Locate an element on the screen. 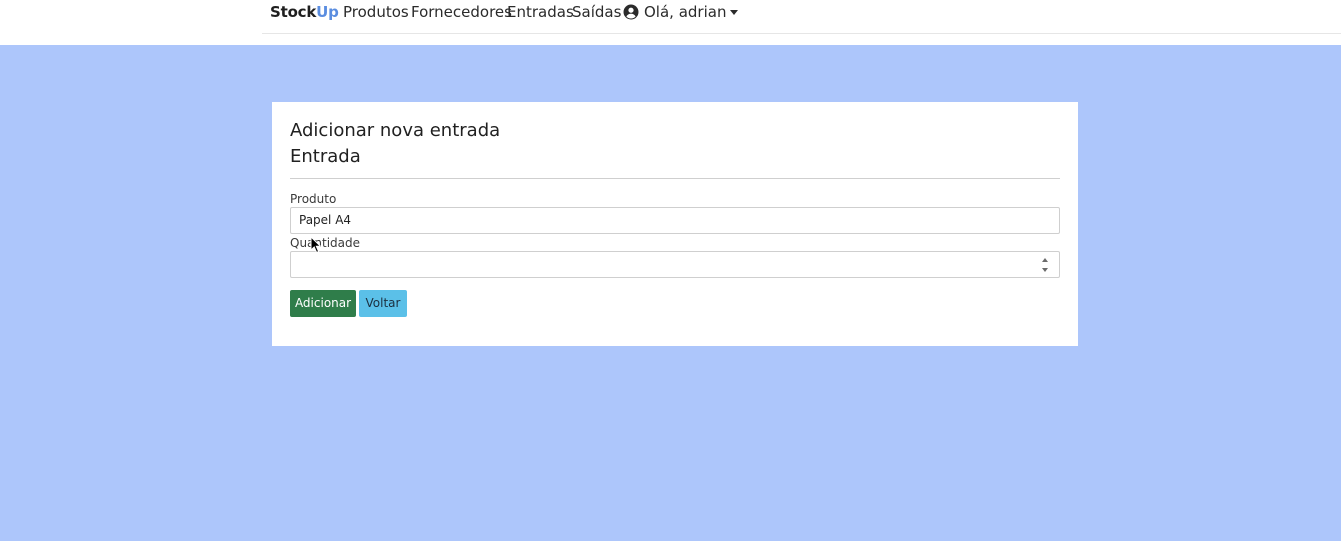 The height and width of the screenshot is (541, 1341). mouse-cursor-icon is located at coordinates (316, 245).